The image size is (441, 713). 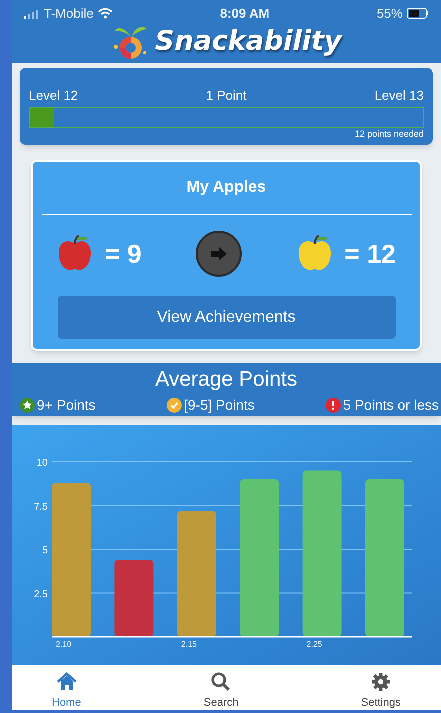 What do you see at coordinates (381, 682) in the screenshot?
I see `settings-icon` at bounding box center [381, 682].